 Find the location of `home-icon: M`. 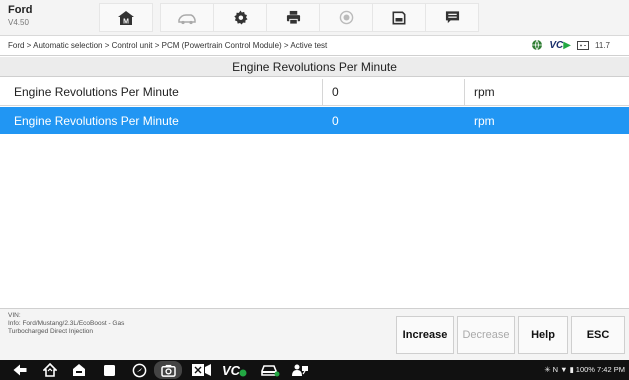

home-icon: M is located at coordinates (126, 17).